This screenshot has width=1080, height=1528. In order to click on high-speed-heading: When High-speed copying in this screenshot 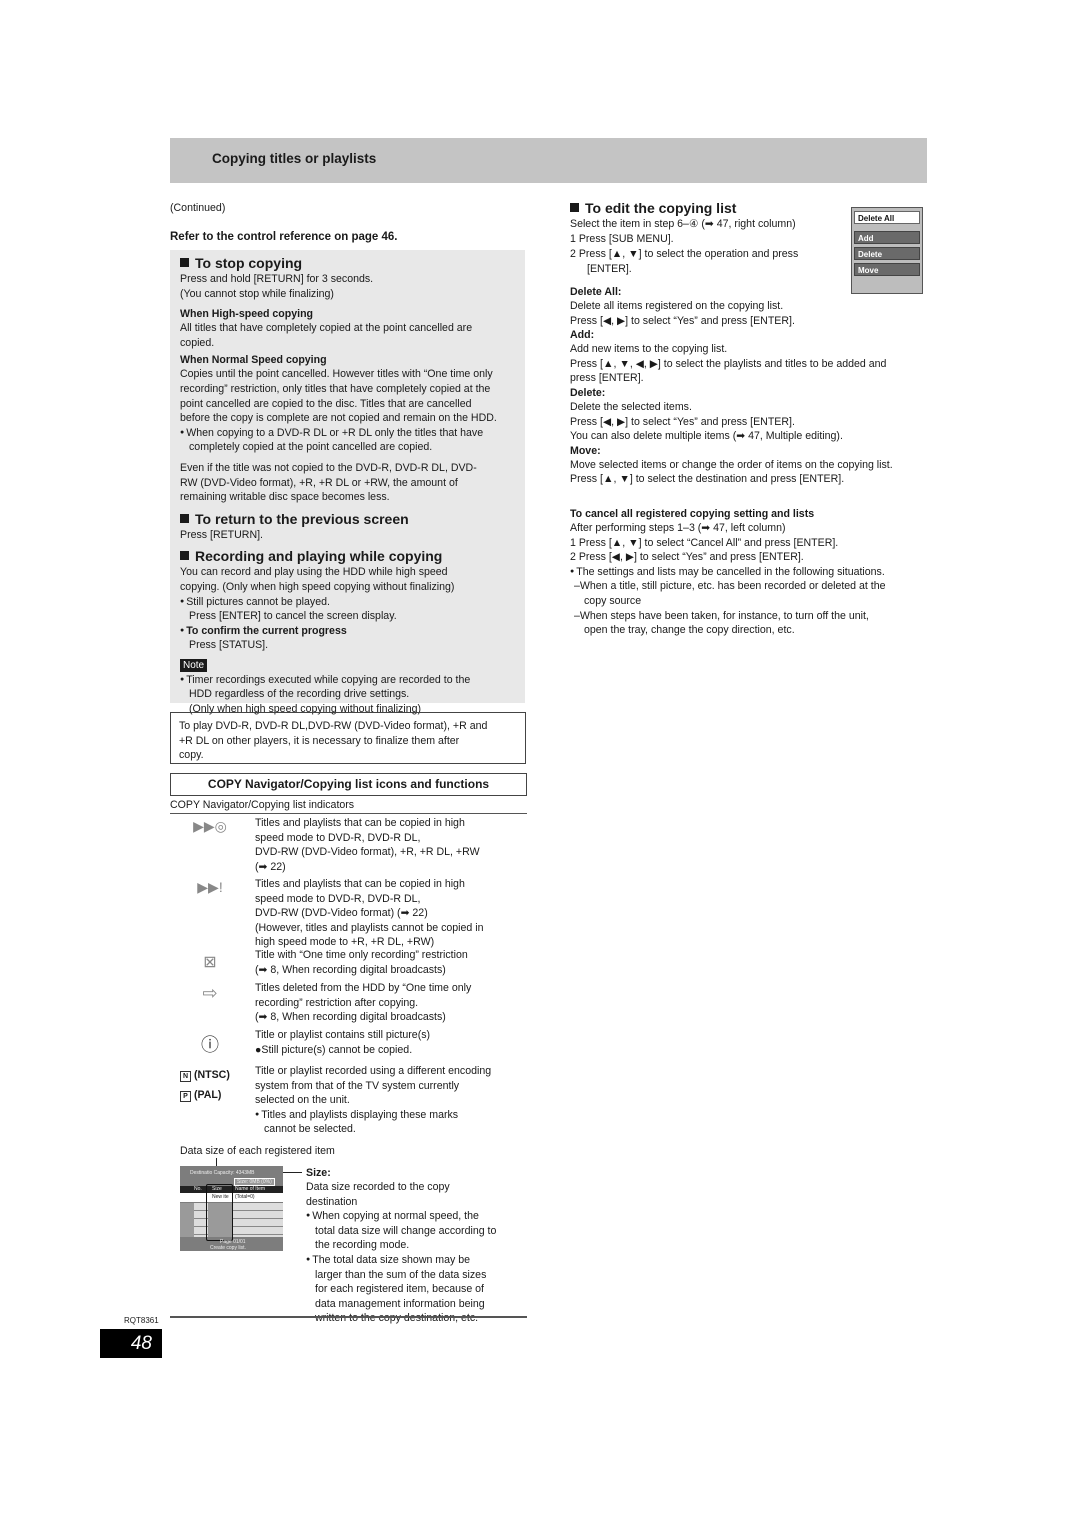, I will do `click(247, 314)`.